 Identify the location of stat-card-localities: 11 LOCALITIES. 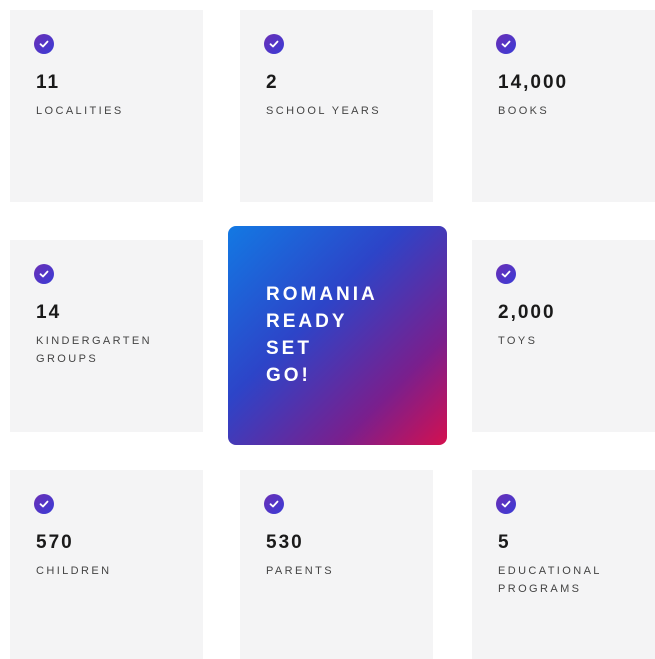
(106, 106).